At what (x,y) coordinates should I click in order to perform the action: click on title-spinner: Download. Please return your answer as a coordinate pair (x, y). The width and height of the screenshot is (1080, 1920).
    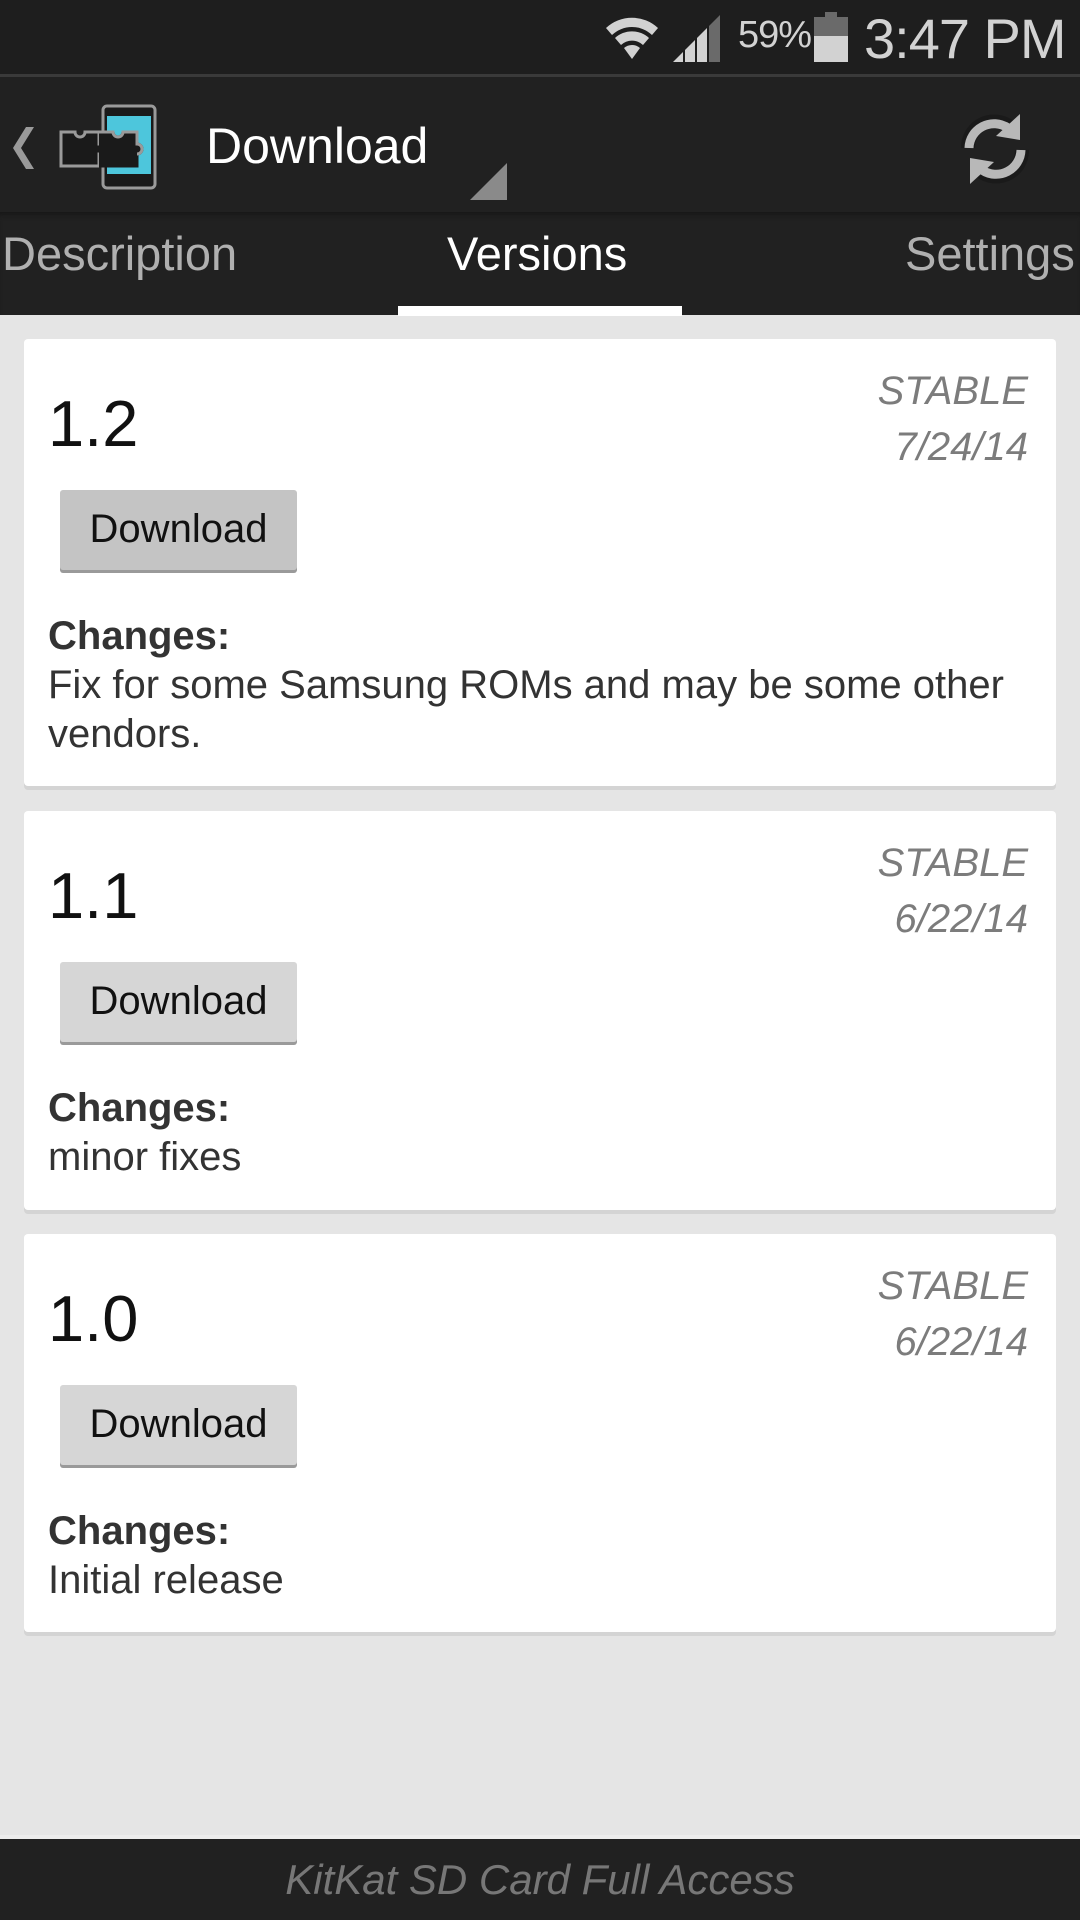
    Looking at the image, I should click on (356, 152).